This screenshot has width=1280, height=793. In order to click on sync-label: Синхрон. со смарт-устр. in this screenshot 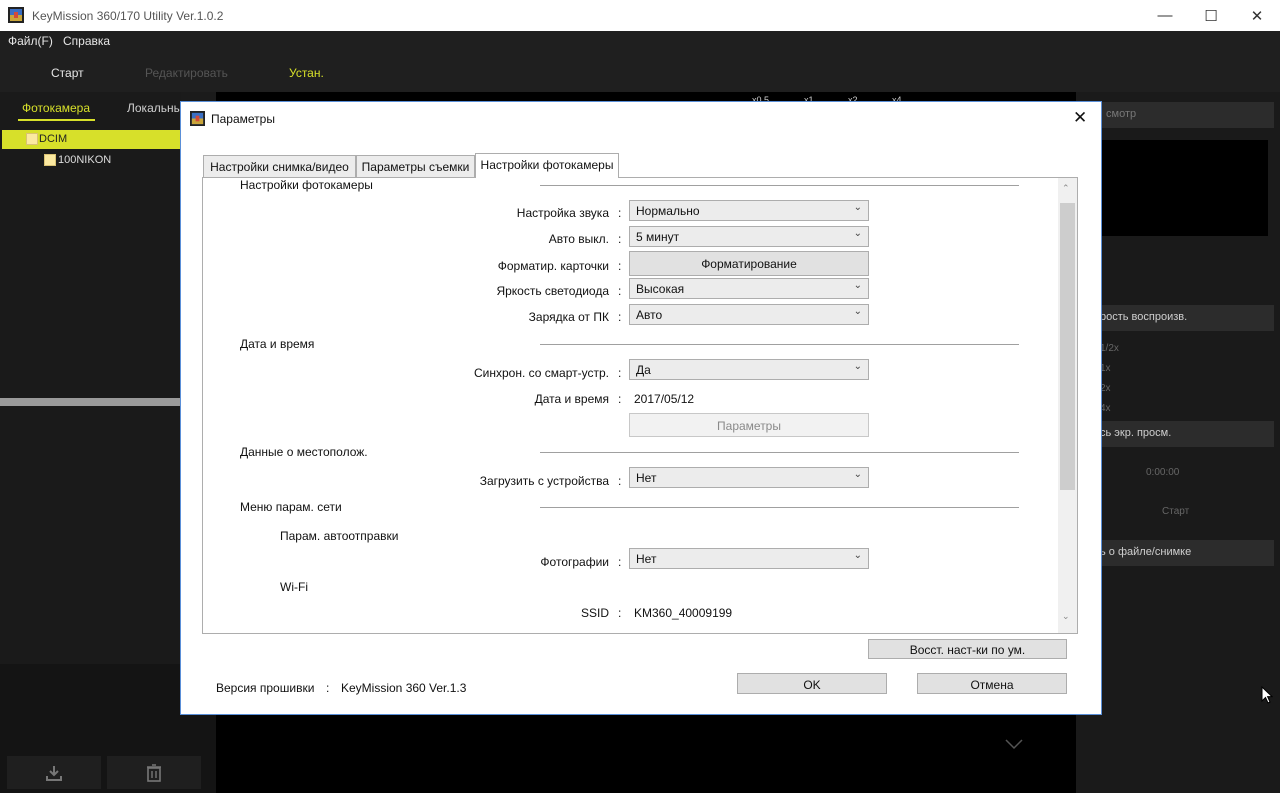, I will do `click(541, 373)`.